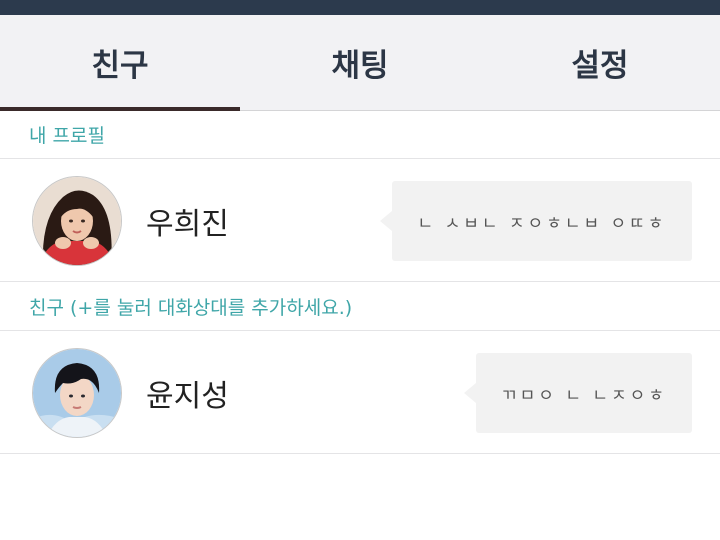 This screenshot has width=720, height=540. What do you see at coordinates (360, 7) in the screenshot?
I see `status-bar` at bounding box center [360, 7].